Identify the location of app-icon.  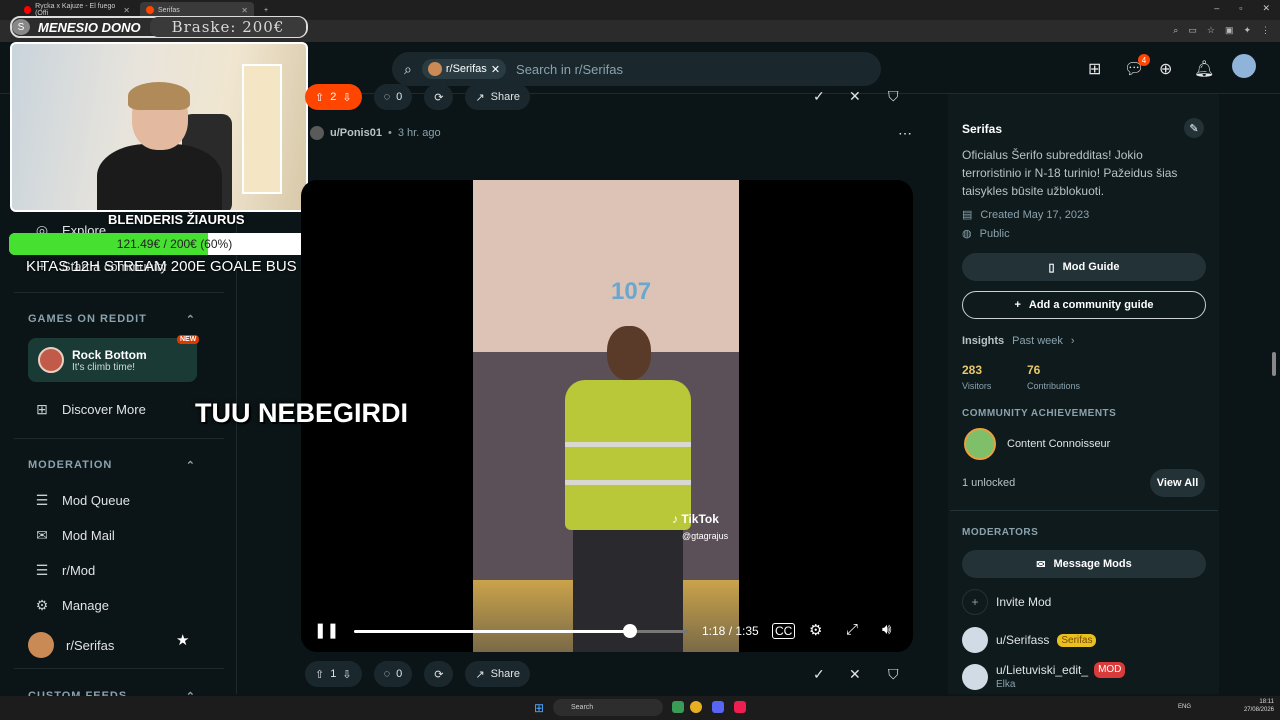
(678, 707).